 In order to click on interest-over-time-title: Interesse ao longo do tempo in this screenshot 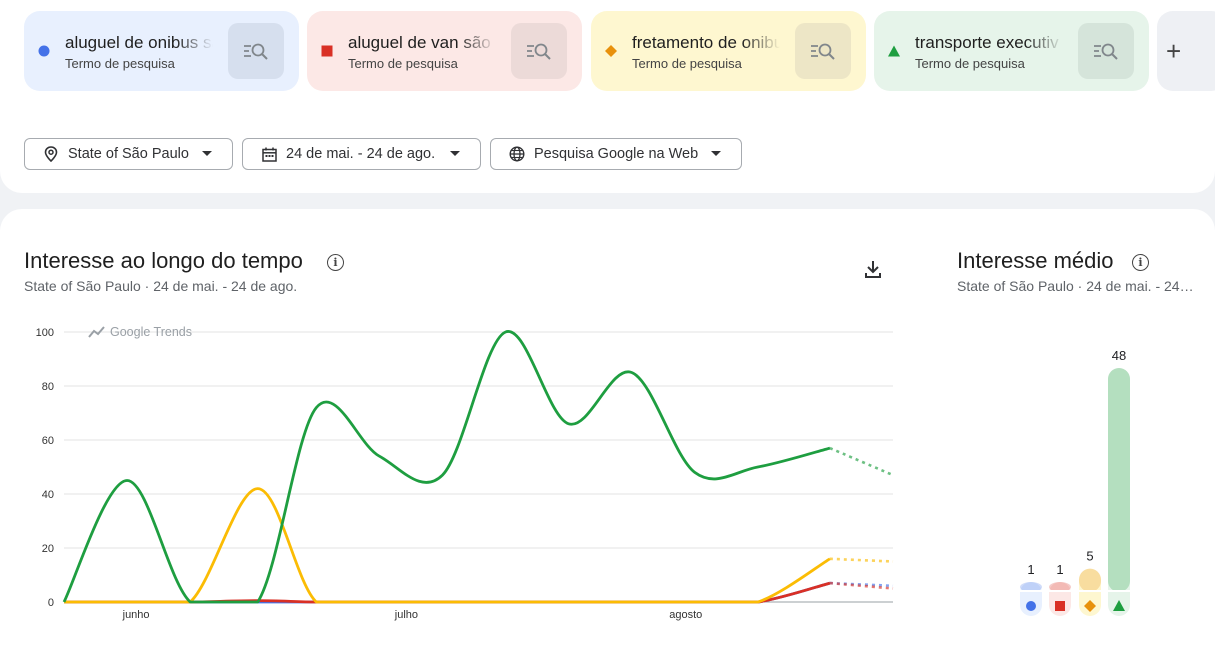, I will do `click(163, 260)`.